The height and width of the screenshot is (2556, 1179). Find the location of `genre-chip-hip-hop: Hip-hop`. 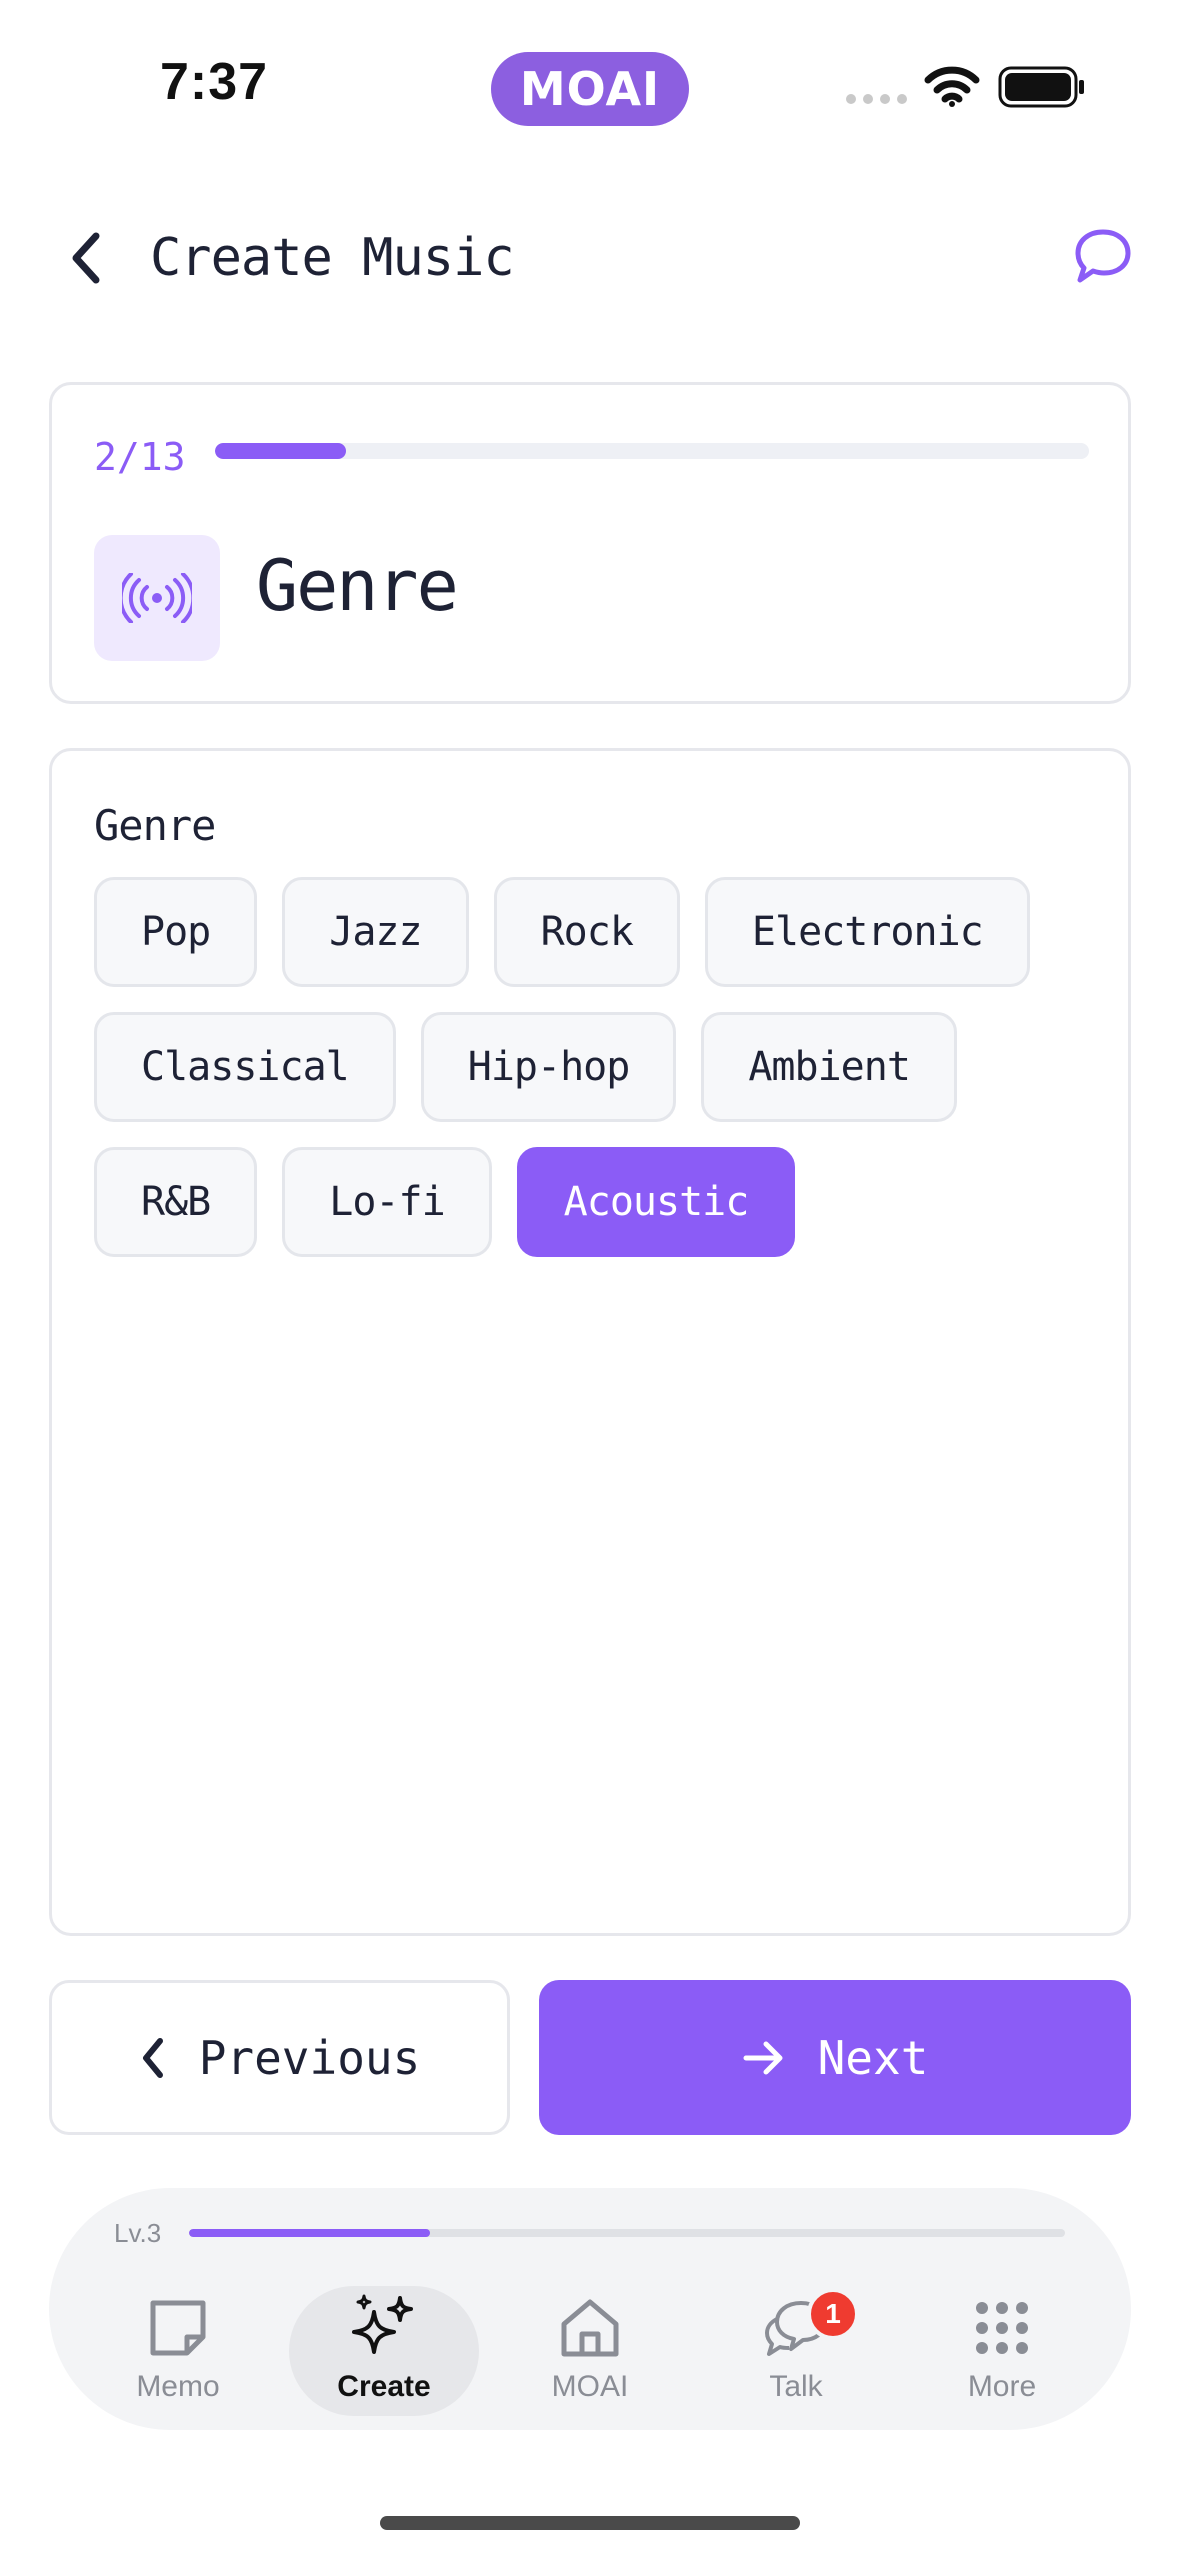

genre-chip-hip-hop: Hip-hop is located at coordinates (548, 1067).